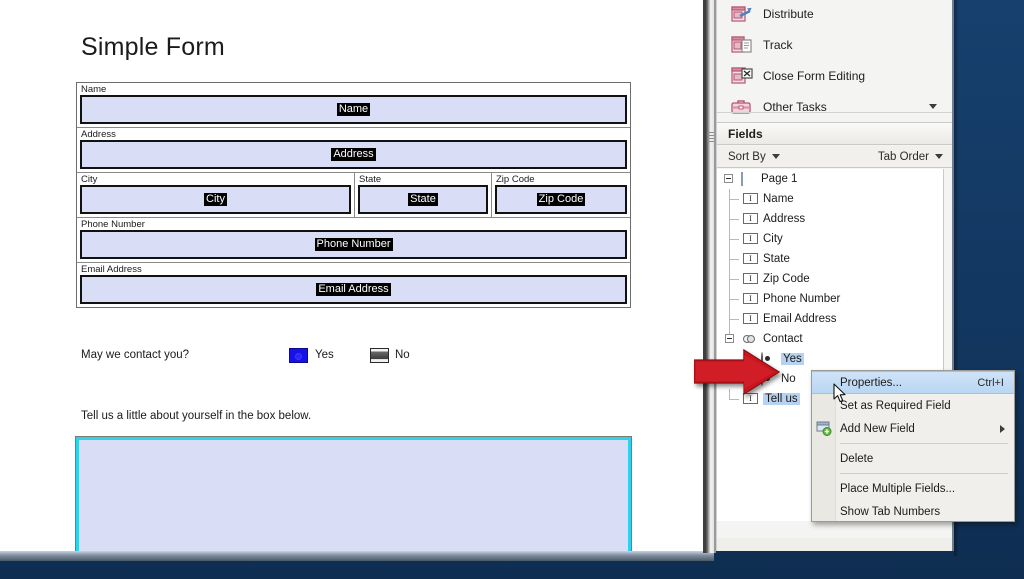 The height and width of the screenshot is (579, 1024). I want to click on tree-label-email-address: Email Address, so click(800, 319).